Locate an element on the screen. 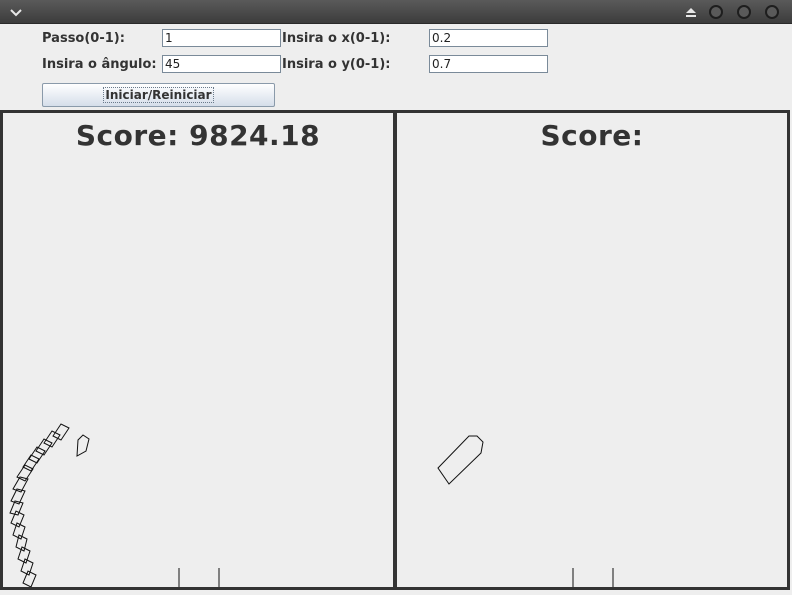 The width and height of the screenshot is (792, 595). y-input is located at coordinates (488, 64).